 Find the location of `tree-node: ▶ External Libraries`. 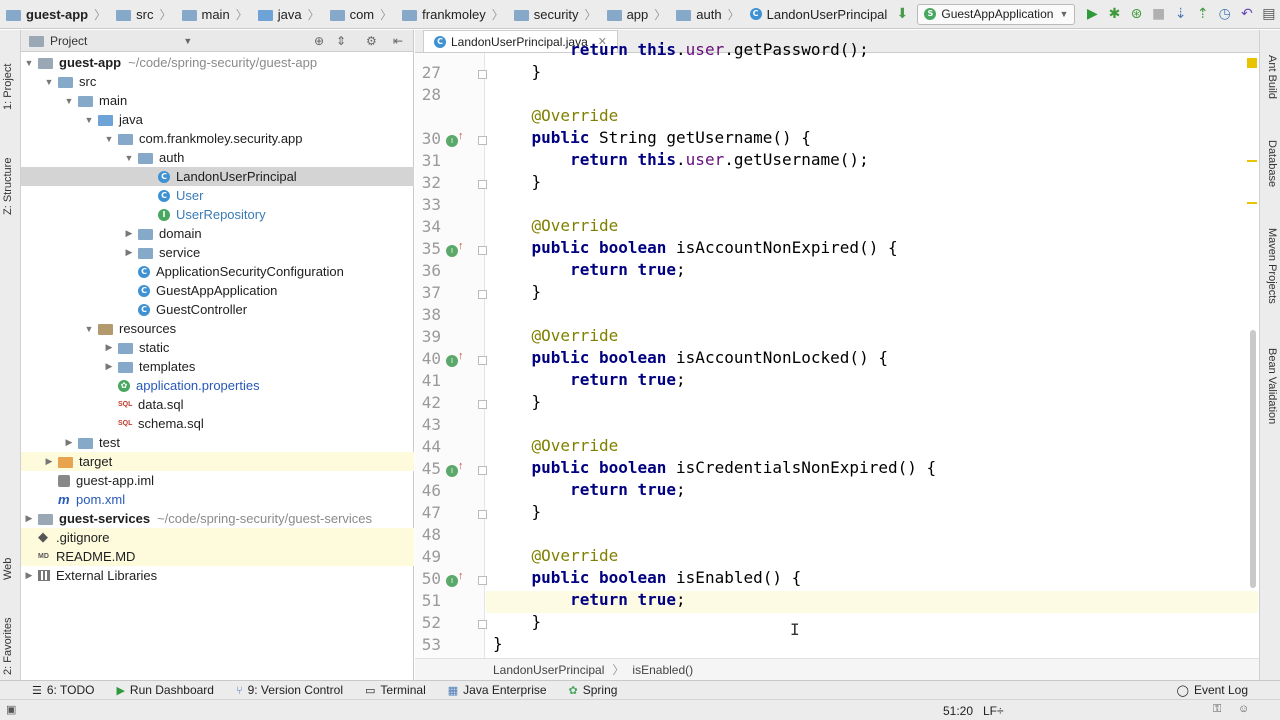

tree-node: ▶ External Libraries is located at coordinates (217, 575).